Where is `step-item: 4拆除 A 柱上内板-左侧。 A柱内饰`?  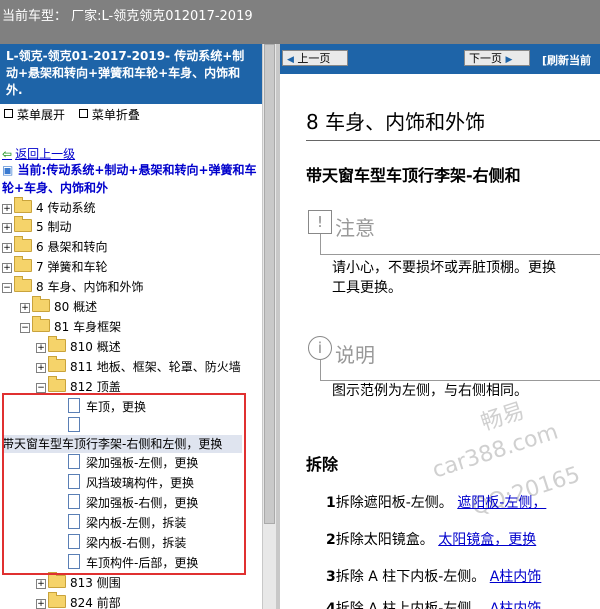
step-item: 4拆除 A 柱上内板-左侧。 A柱内饰 is located at coordinates (433, 603).